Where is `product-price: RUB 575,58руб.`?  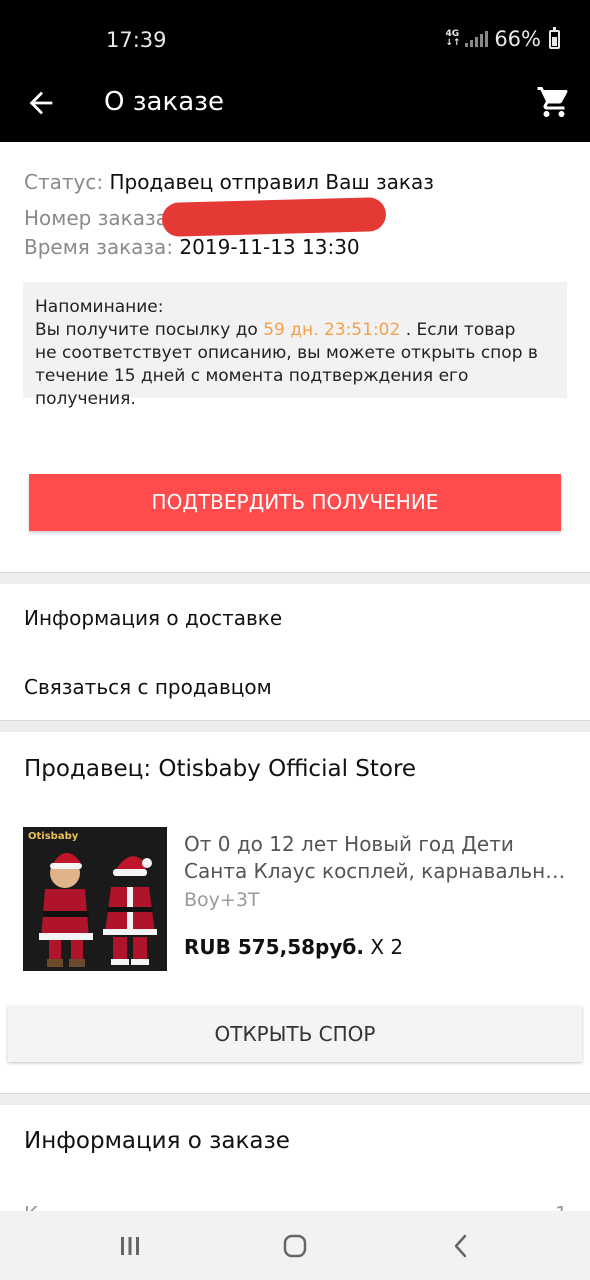 product-price: RUB 575,58руб. is located at coordinates (274, 947).